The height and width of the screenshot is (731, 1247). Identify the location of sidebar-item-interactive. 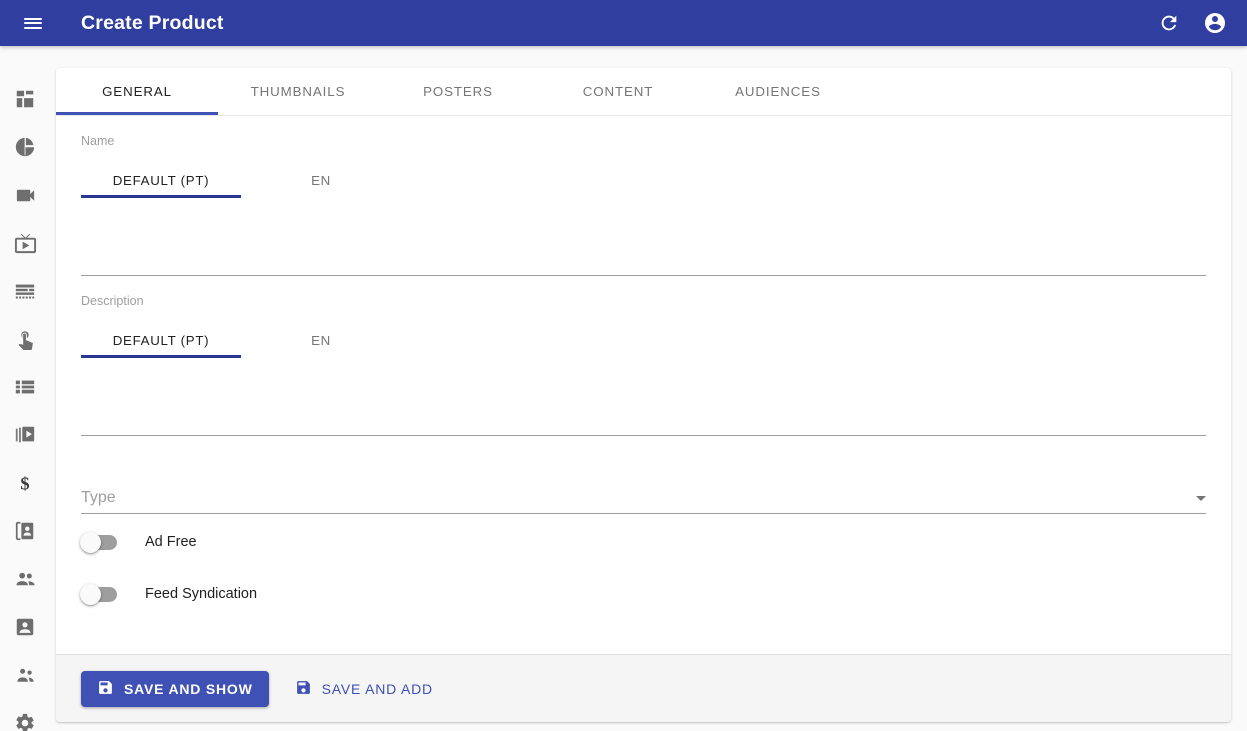
(25, 339).